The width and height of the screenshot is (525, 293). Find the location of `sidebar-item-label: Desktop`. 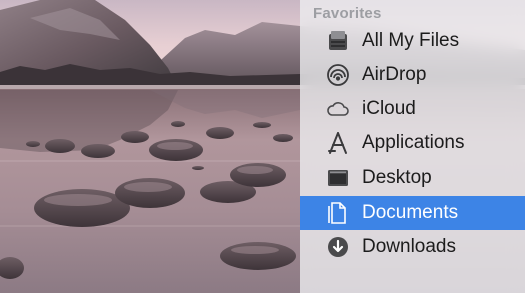

sidebar-item-label: Desktop is located at coordinates (397, 177).